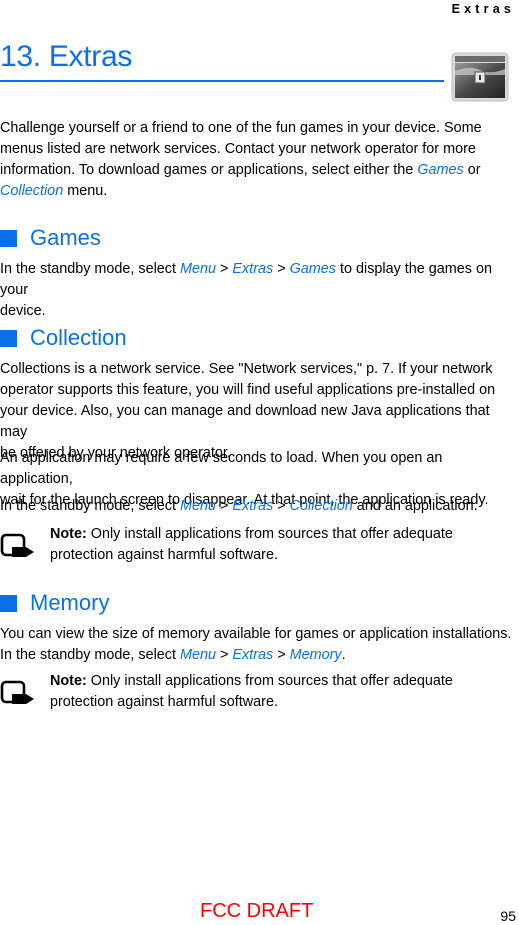 Image resolution: width=519 pixels, height=925 pixels. I want to click on chapter-title: 13. Extras, so click(66, 56).